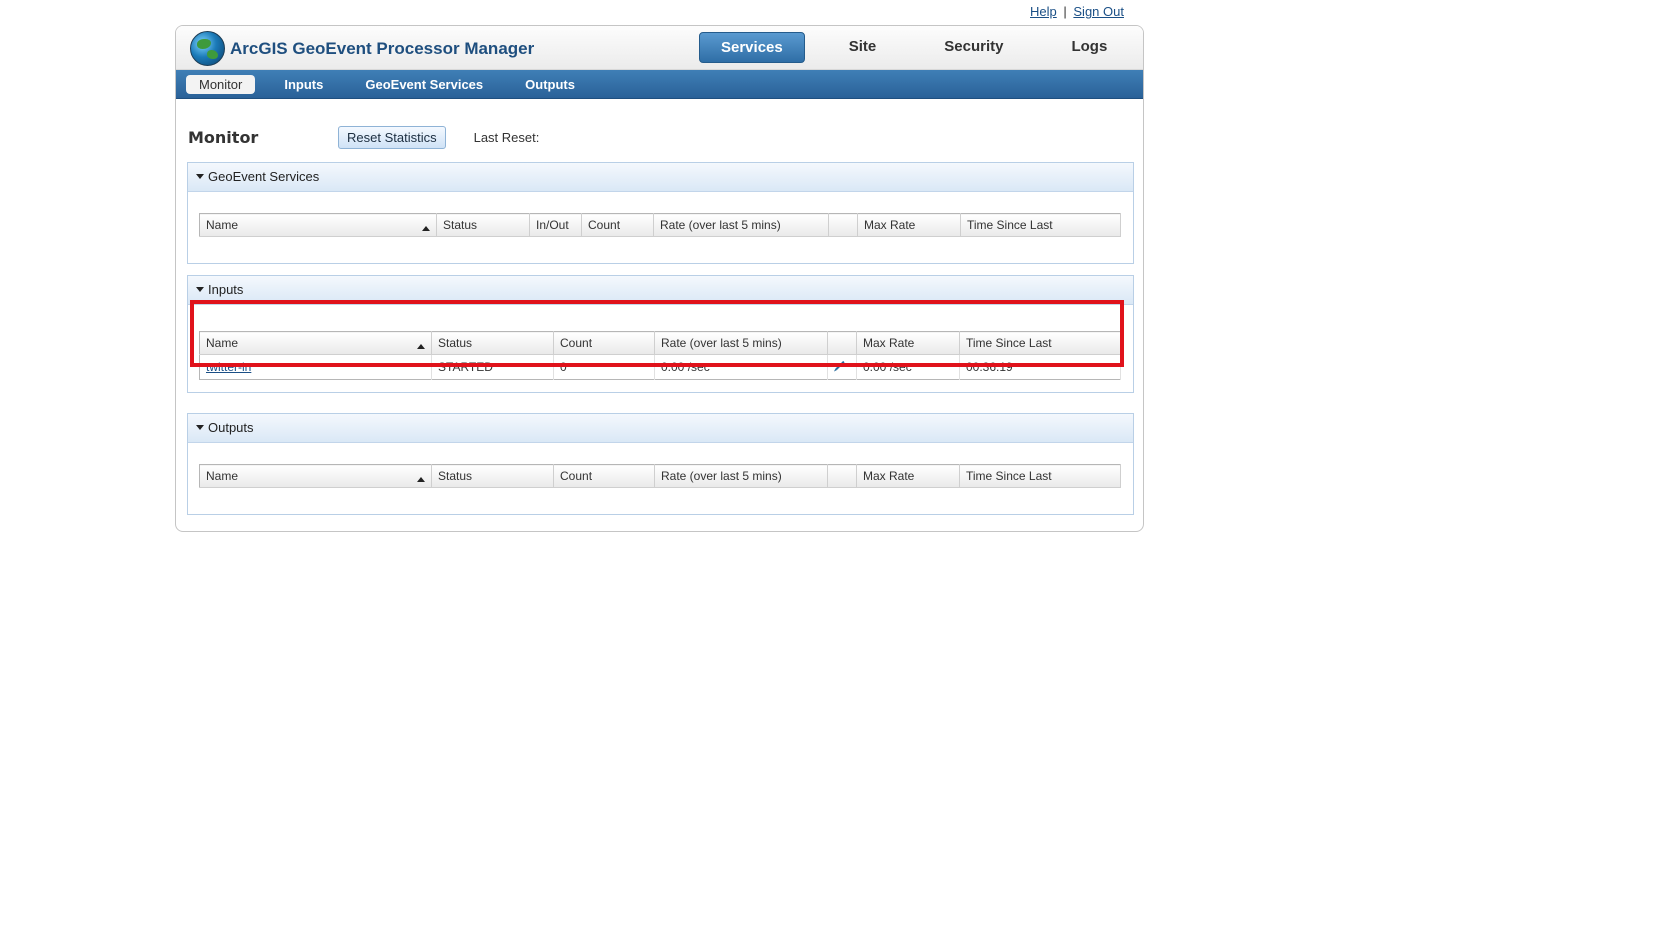  What do you see at coordinates (221, 84) in the screenshot?
I see `subnav-monitor: Monitor` at bounding box center [221, 84].